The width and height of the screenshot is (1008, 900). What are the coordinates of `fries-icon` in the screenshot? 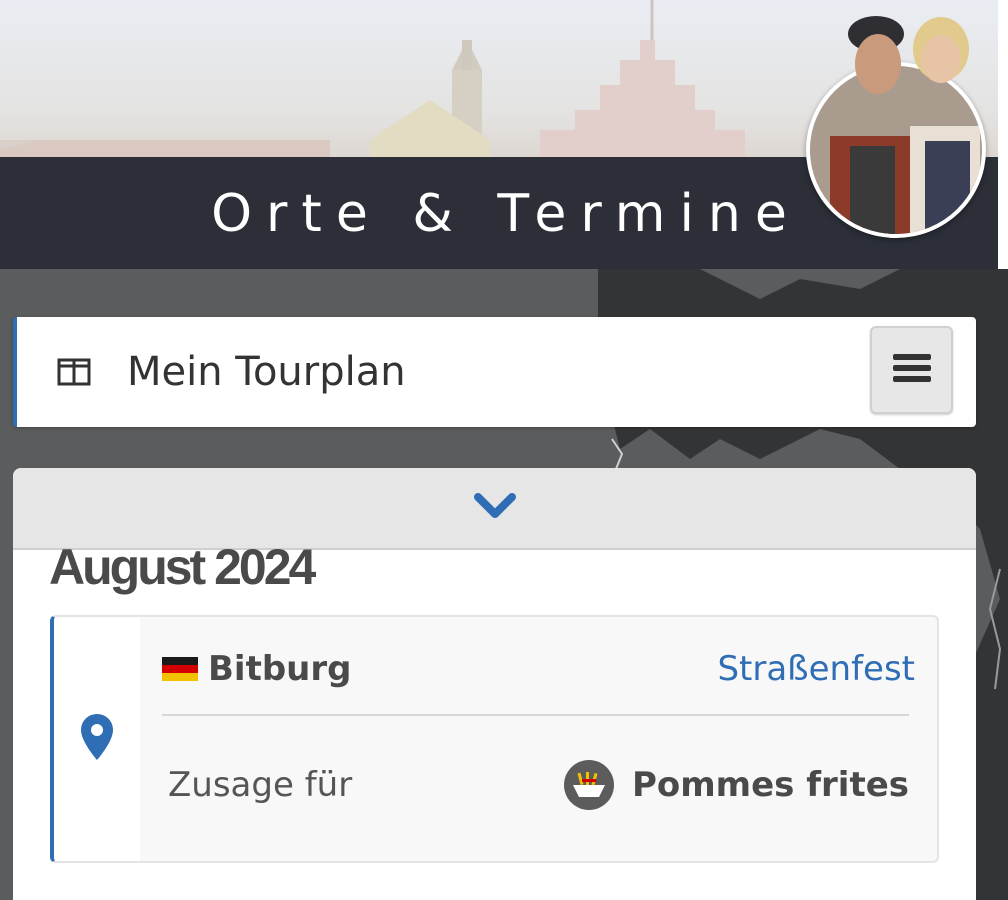 It's located at (588, 785).